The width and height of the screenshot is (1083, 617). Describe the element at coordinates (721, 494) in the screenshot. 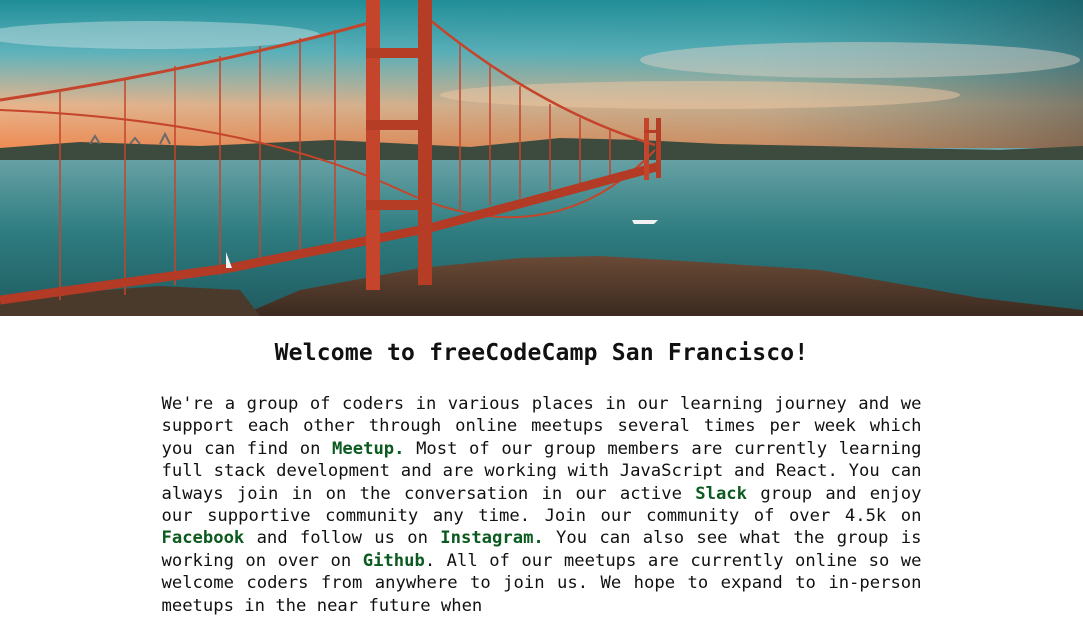

I see `slack-link: Slack` at that location.